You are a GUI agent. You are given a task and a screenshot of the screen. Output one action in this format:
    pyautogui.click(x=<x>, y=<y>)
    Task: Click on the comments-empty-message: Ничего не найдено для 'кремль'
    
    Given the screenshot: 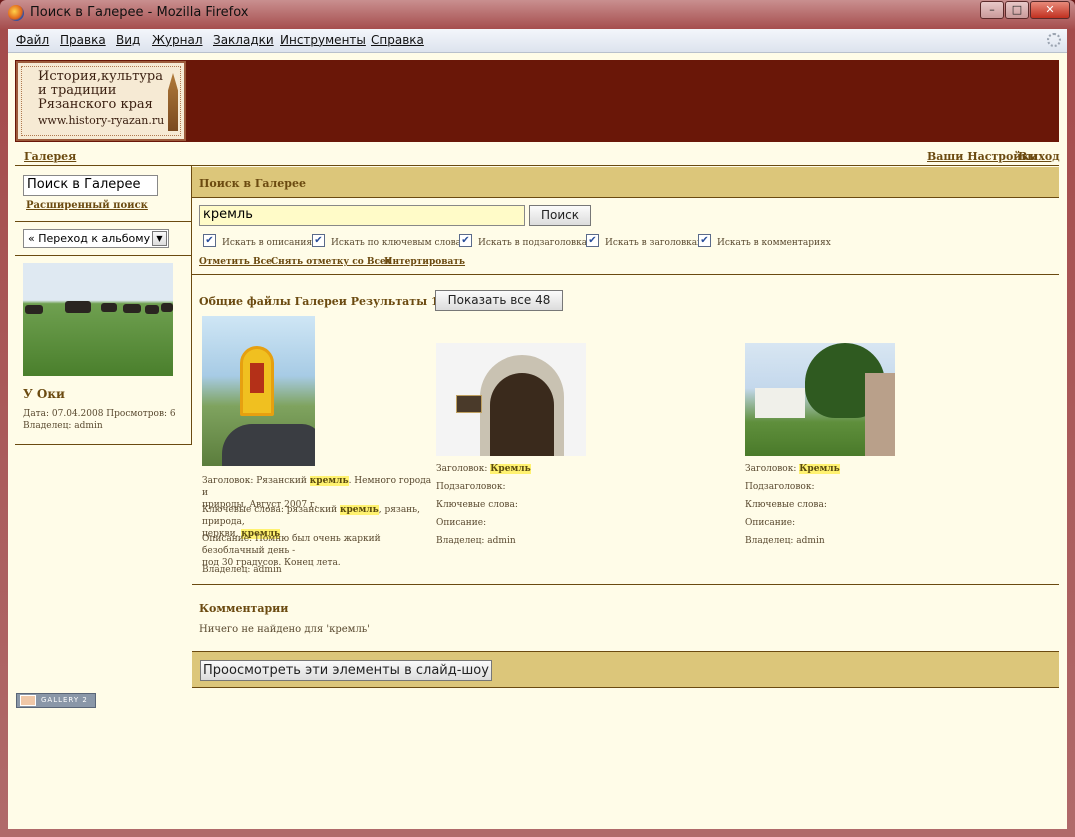 What is the action you would take?
    pyautogui.click(x=284, y=629)
    